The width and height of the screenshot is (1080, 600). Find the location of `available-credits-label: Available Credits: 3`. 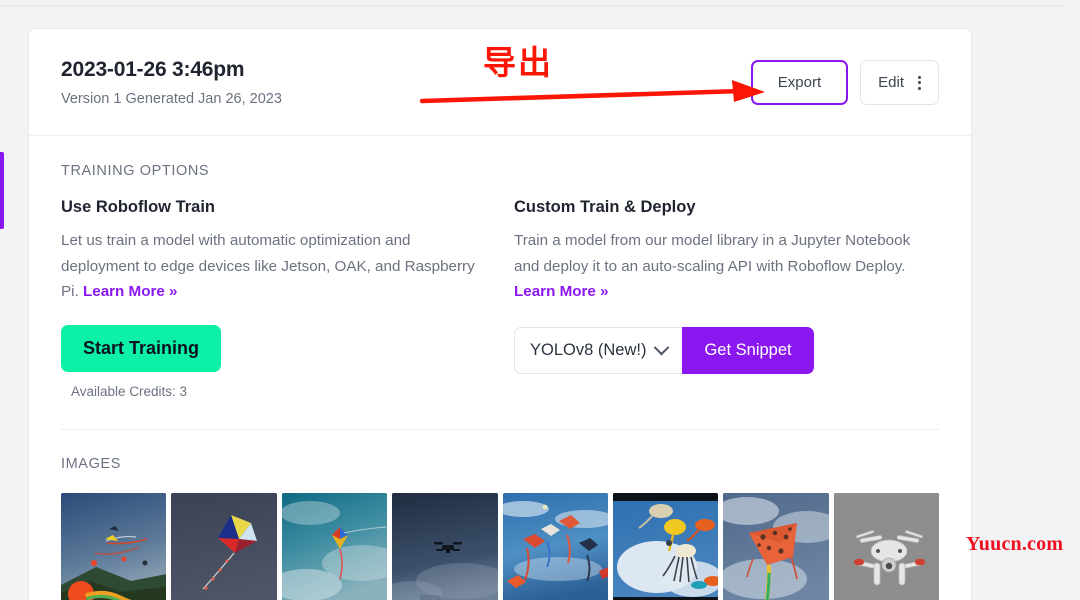

available-credits-label: Available Credits: 3 is located at coordinates (129, 391).